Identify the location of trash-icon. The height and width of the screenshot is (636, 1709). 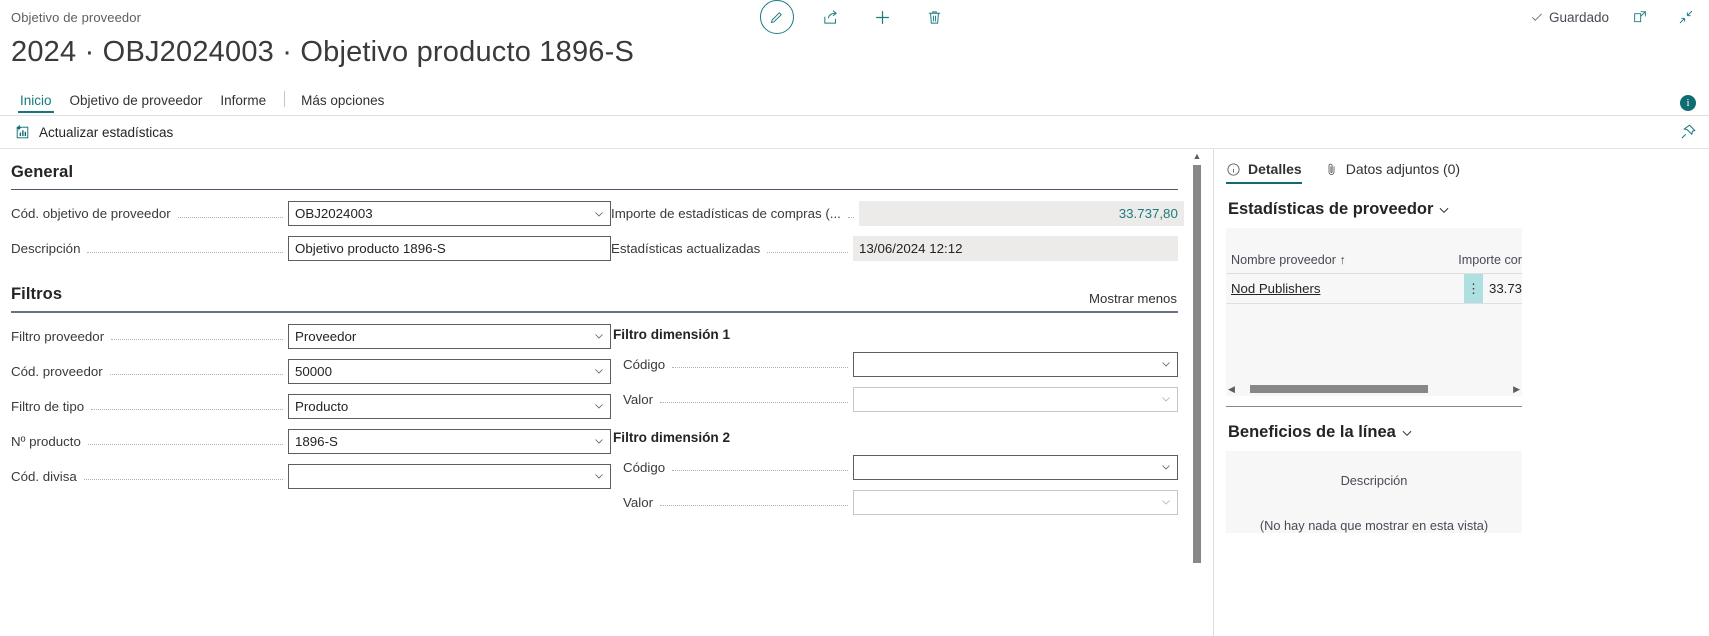
(934, 17).